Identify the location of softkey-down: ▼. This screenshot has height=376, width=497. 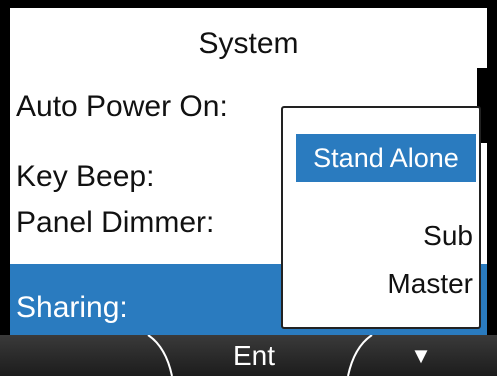
(421, 355).